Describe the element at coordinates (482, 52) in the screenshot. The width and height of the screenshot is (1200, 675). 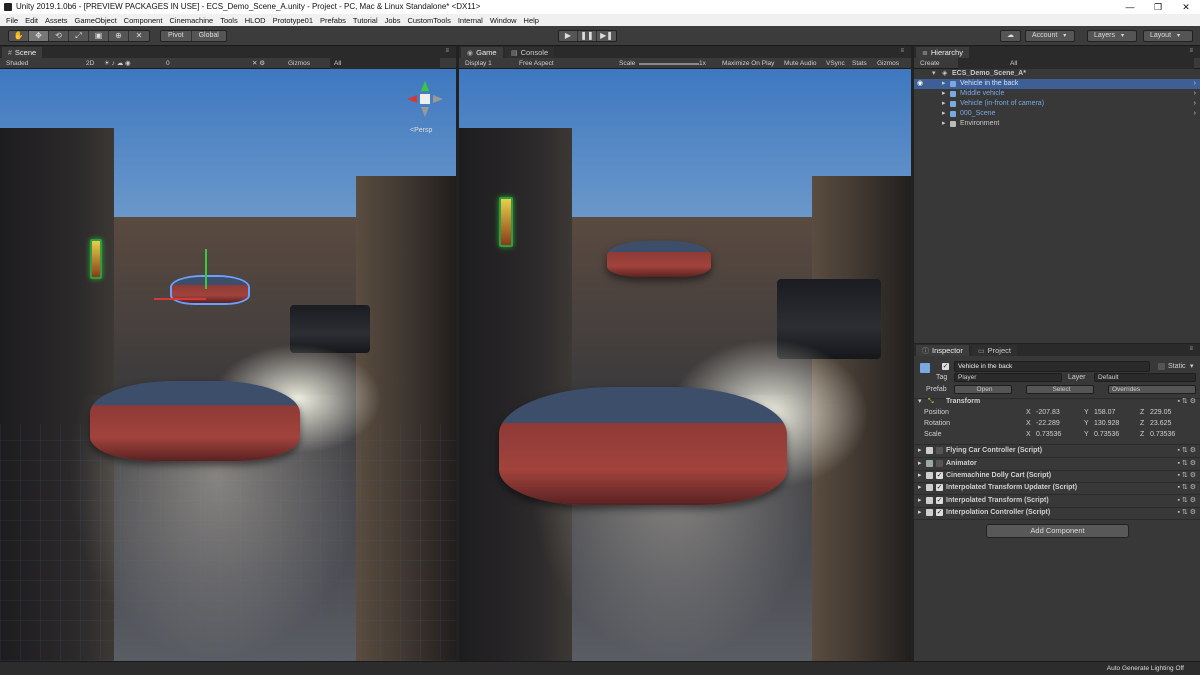
I see `tab-game: ◉ Game` at that location.